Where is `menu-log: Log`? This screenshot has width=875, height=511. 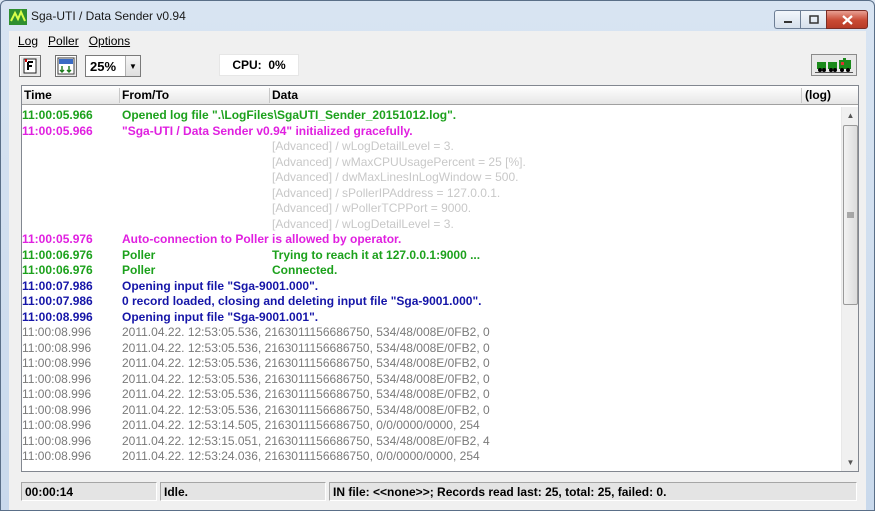
menu-log: Log is located at coordinates (28, 41).